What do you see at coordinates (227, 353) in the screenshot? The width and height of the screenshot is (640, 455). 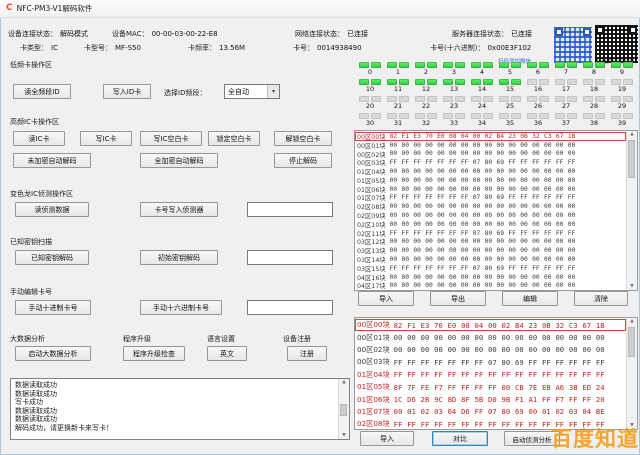 I see `language-english-button: 英文` at bounding box center [227, 353].